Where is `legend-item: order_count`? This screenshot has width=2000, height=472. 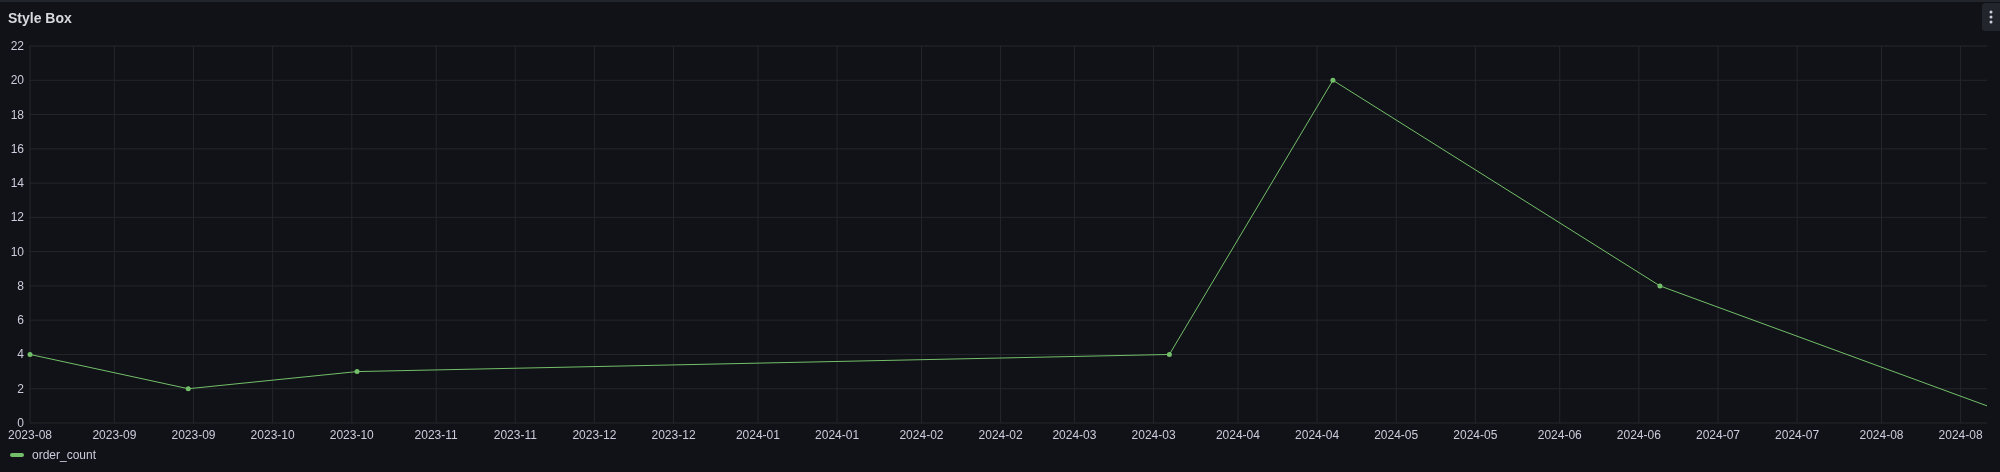
legend-item: order_count is located at coordinates (53, 455).